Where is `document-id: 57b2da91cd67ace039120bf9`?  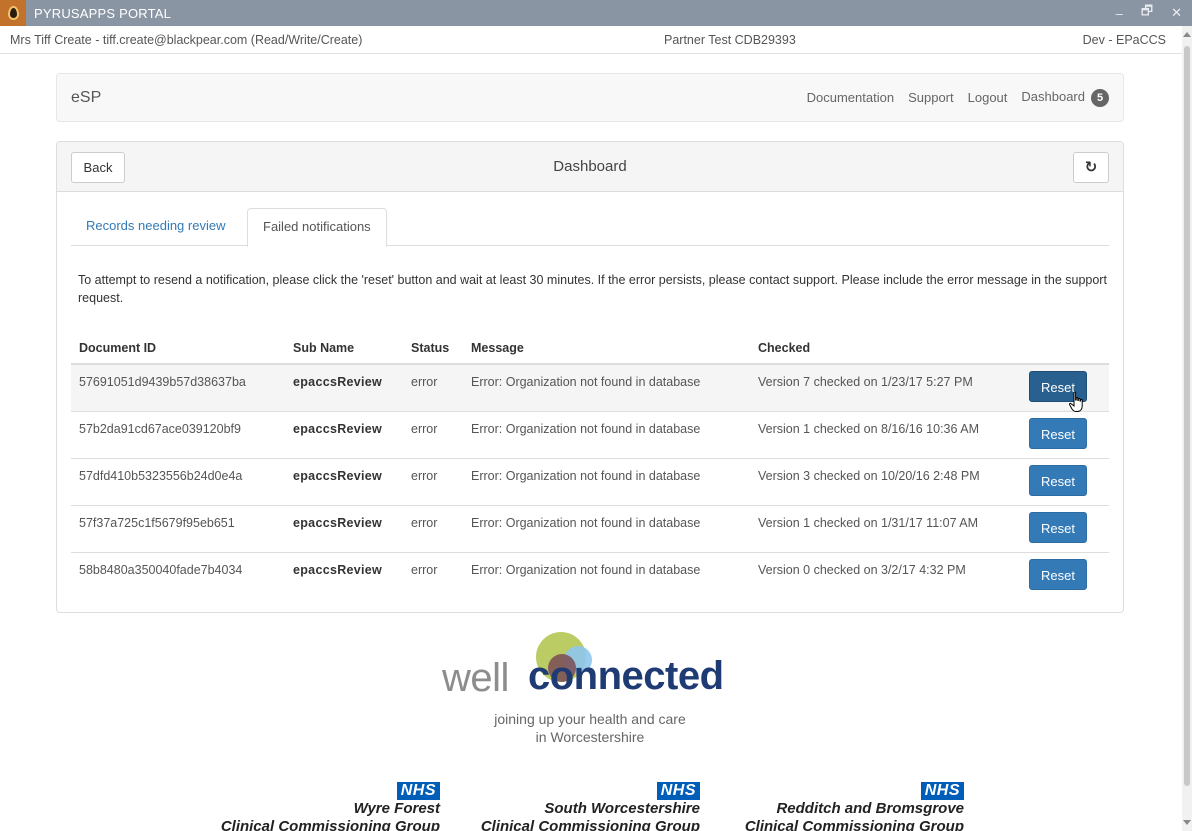
document-id: 57b2da91cd67ace039120bf9 is located at coordinates (178, 434).